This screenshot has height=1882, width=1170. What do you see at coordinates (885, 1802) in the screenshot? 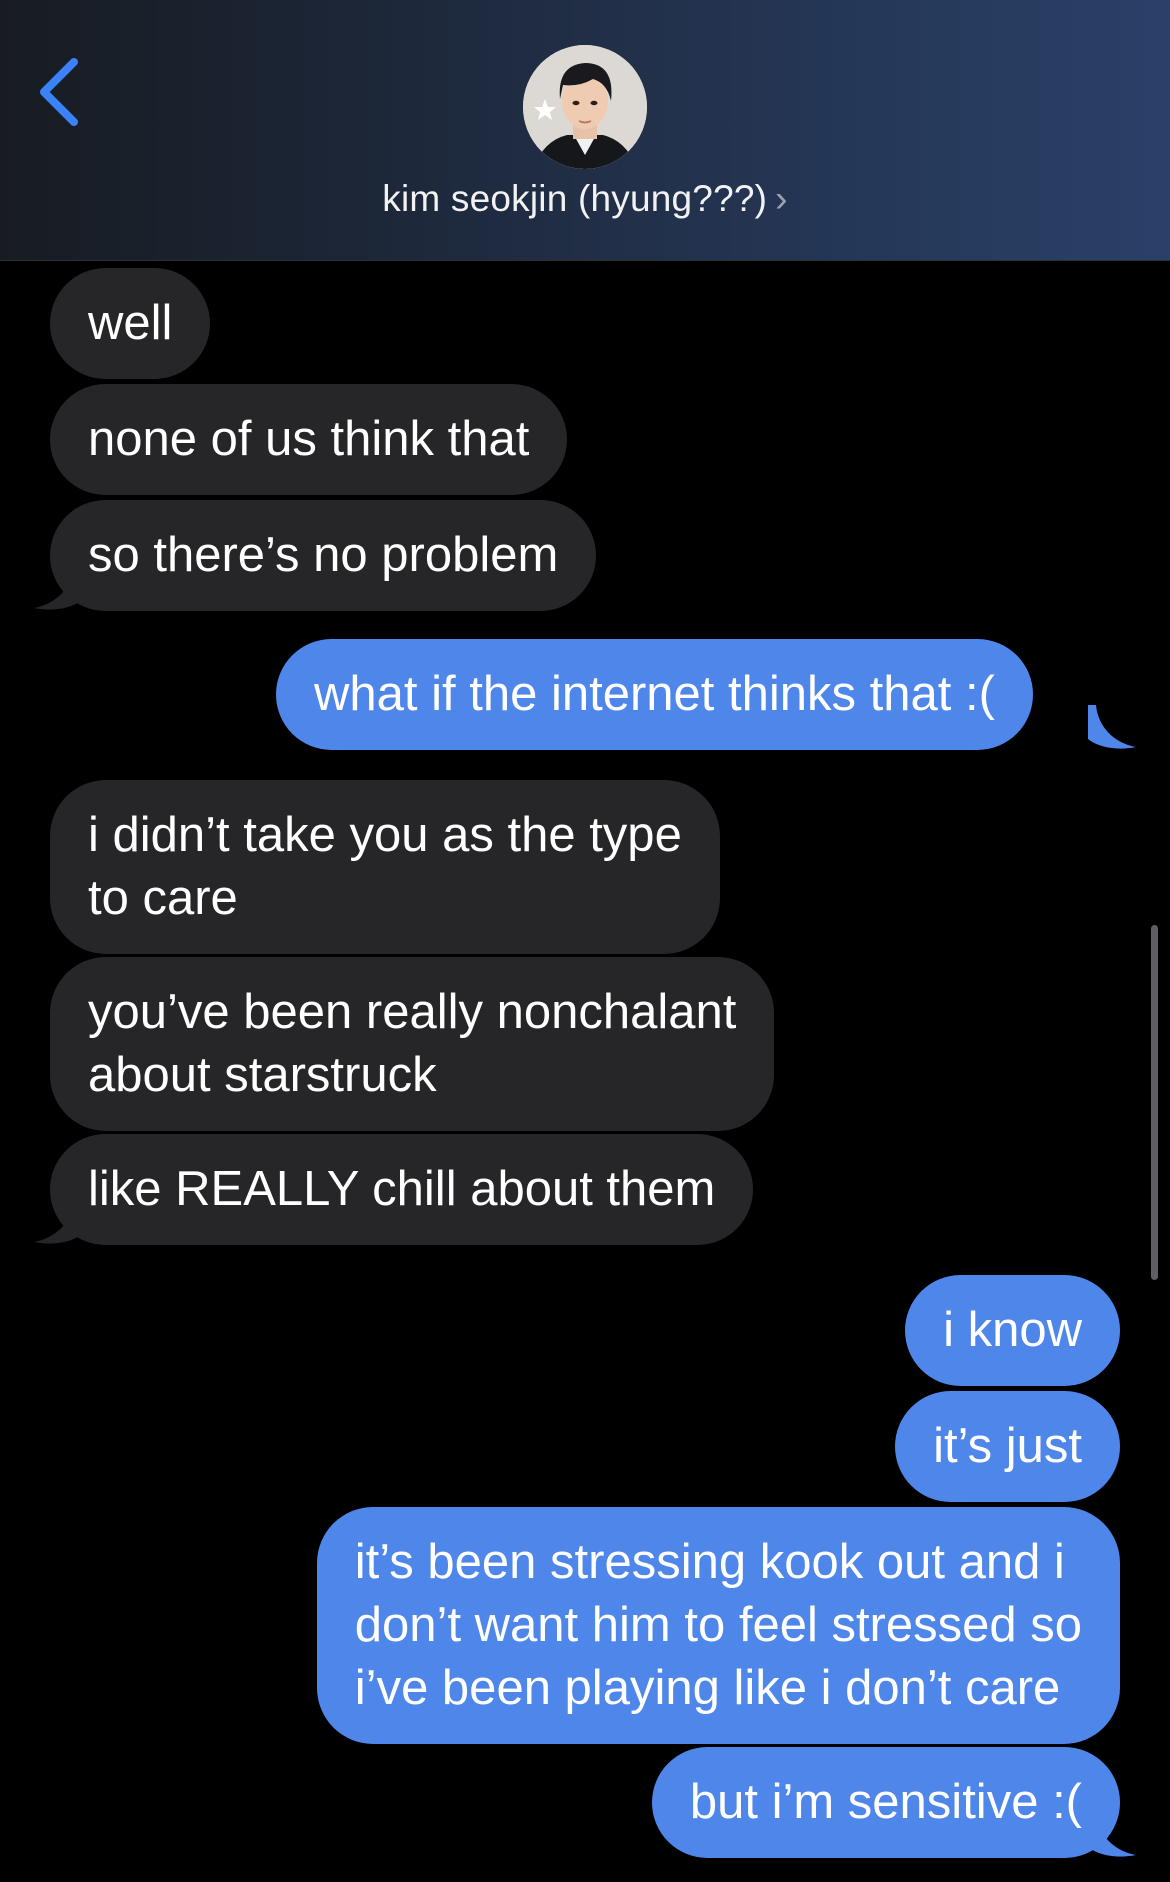
I see `sent-message: but i’m sensitive :(` at bounding box center [885, 1802].